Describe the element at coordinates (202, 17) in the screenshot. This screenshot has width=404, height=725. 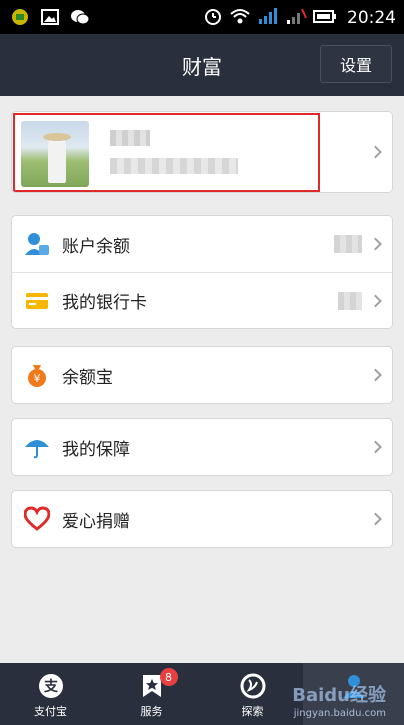
I see `status-bar: 20:24` at that location.